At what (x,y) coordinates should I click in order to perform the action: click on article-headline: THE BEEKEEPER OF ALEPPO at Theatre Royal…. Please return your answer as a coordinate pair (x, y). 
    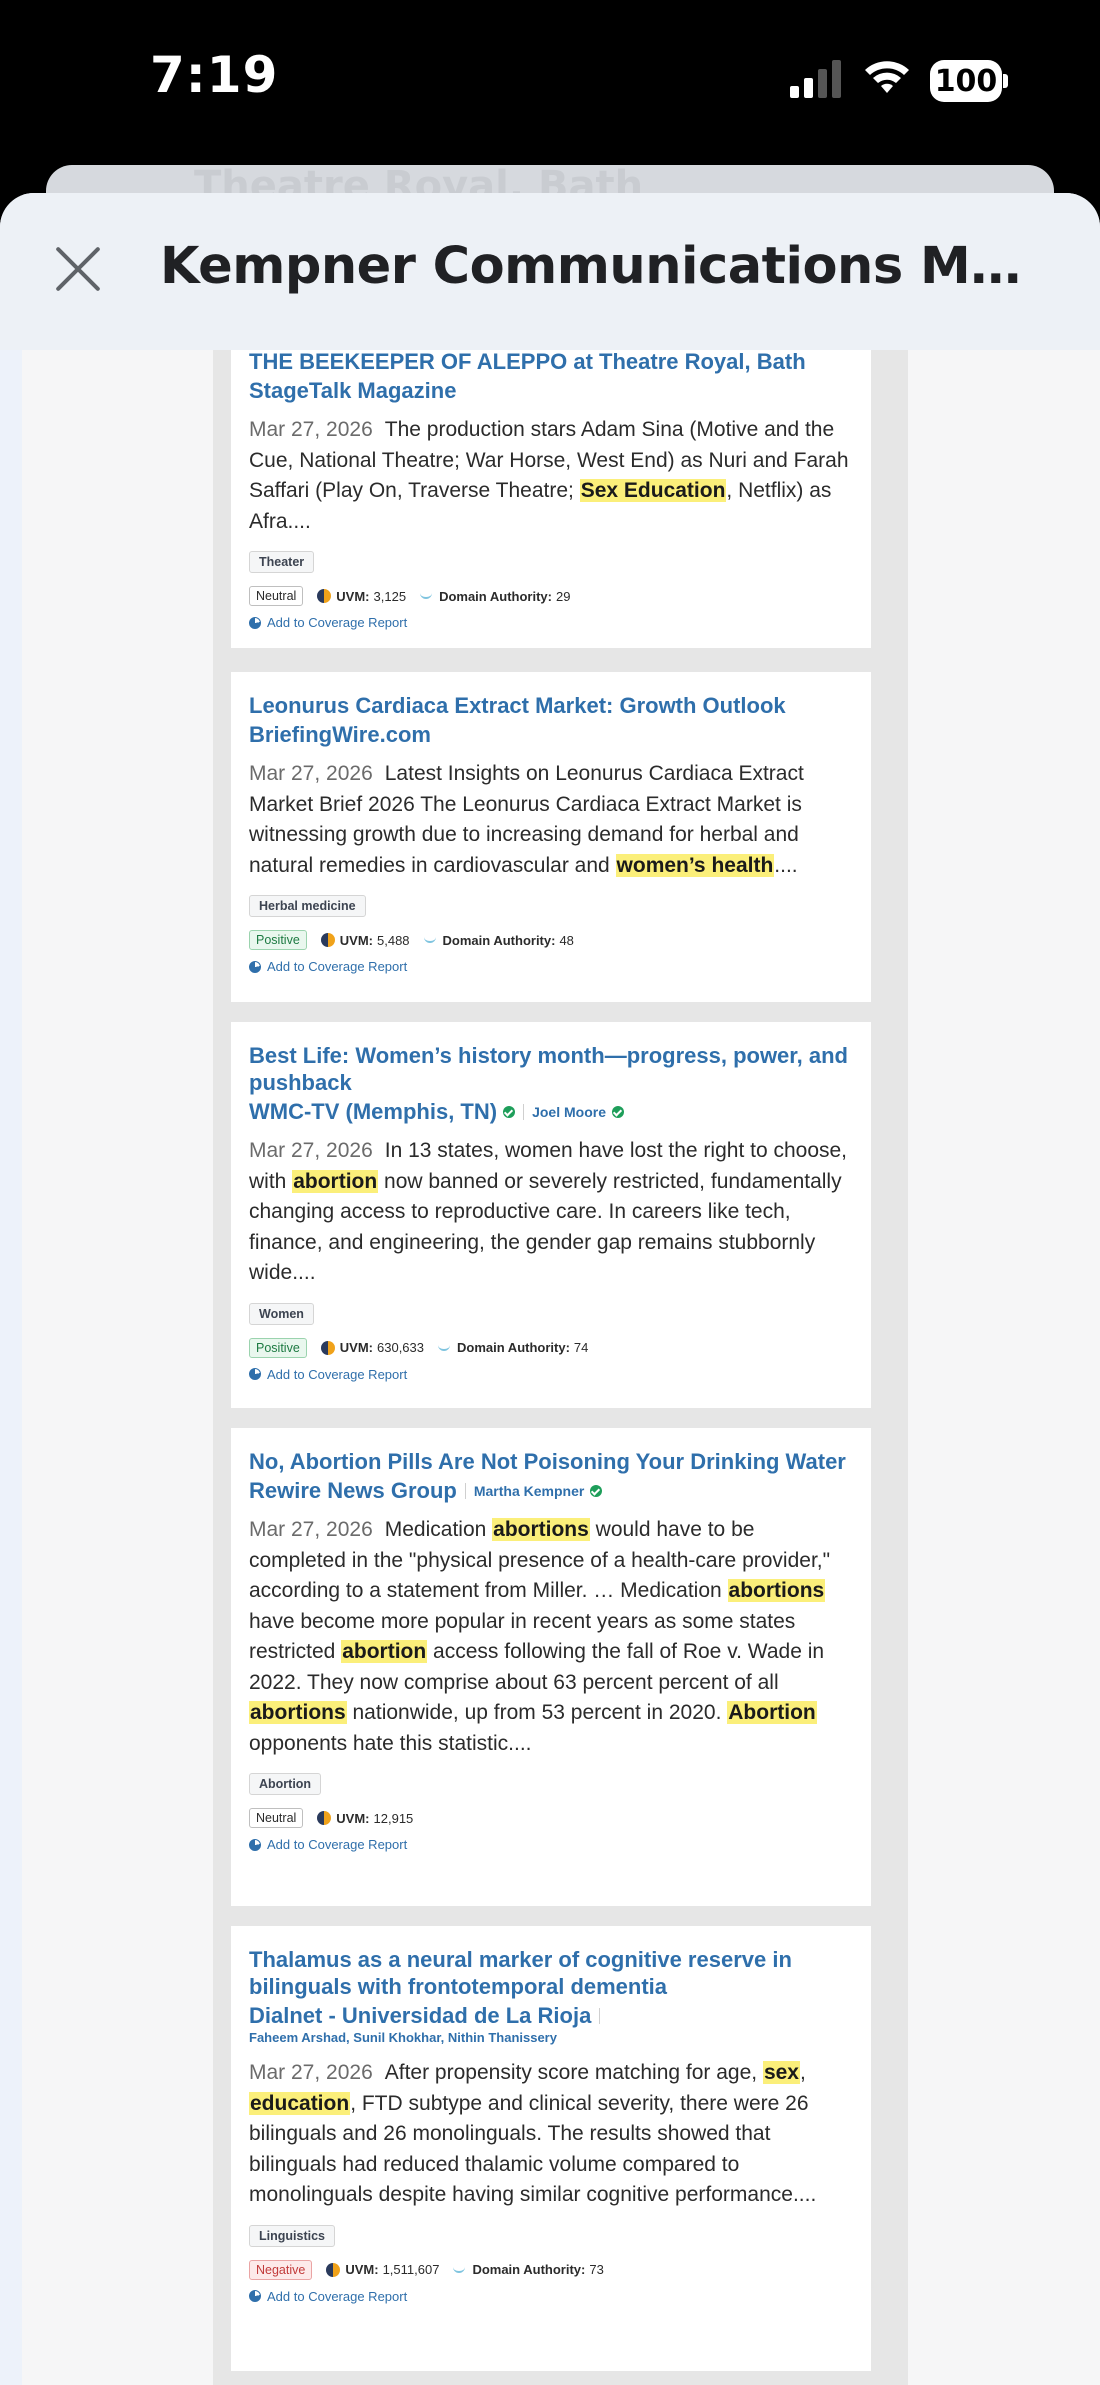
    Looking at the image, I should click on (551, 361).